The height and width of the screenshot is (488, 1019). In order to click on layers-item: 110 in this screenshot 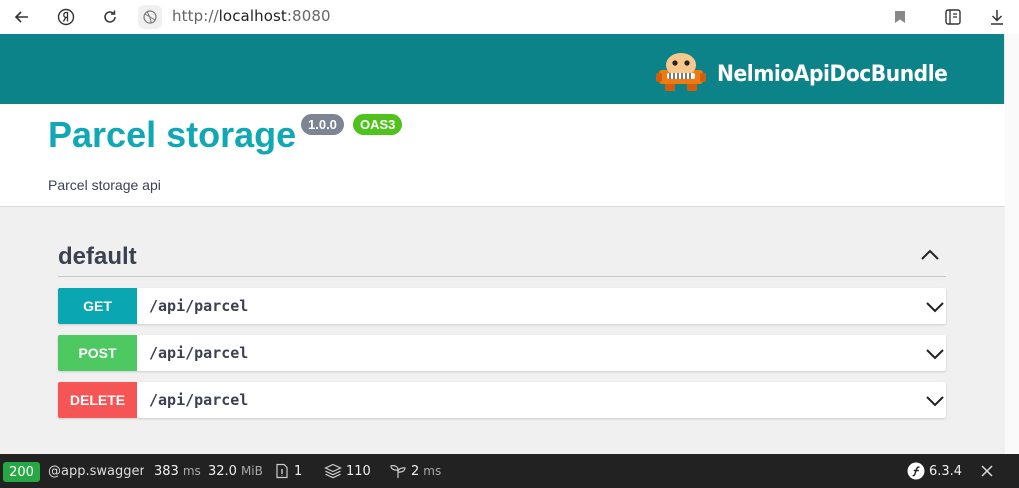, I will do `click(347, 471)`.